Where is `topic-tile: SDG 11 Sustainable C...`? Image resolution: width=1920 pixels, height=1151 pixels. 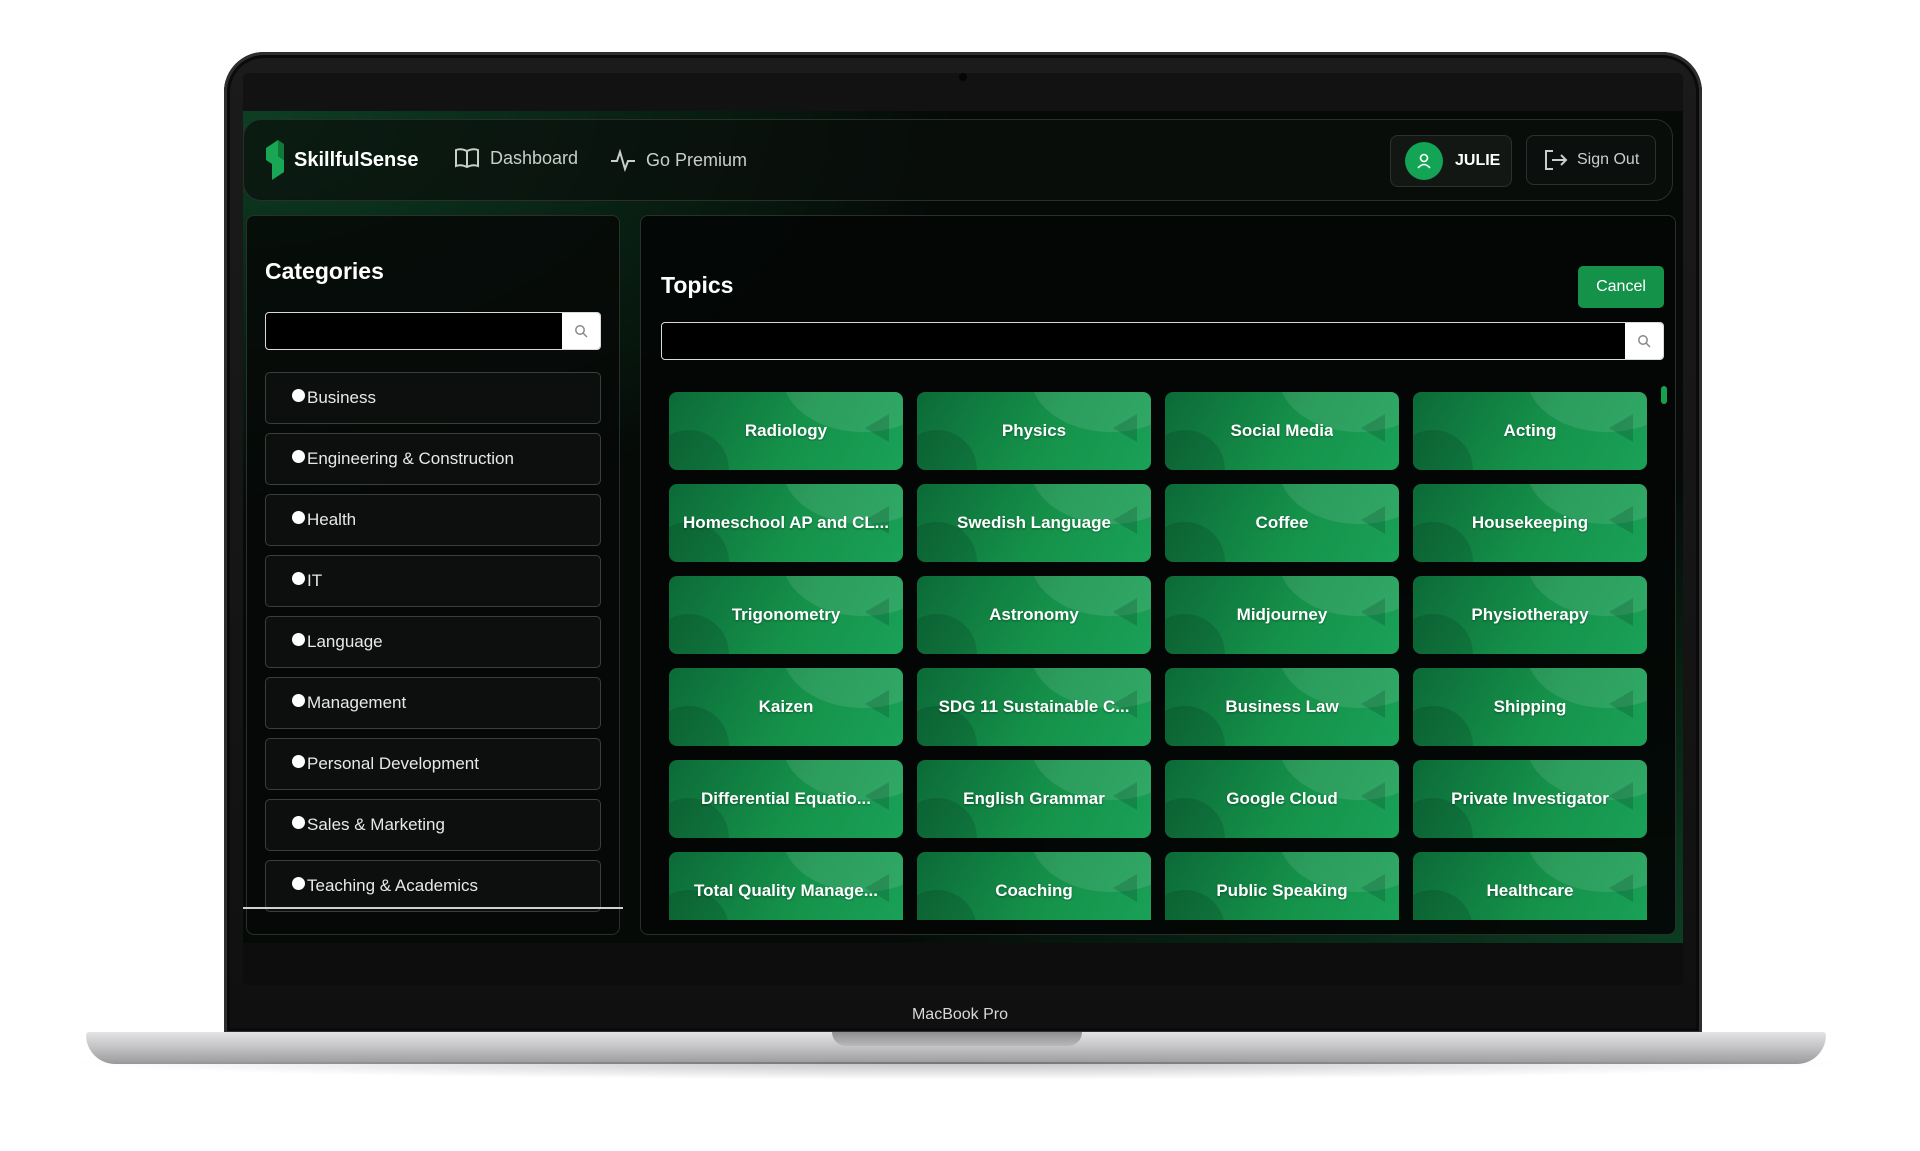 topic-tile: SDG 11 Sustainable C... is located at coordinates (1034, 707).